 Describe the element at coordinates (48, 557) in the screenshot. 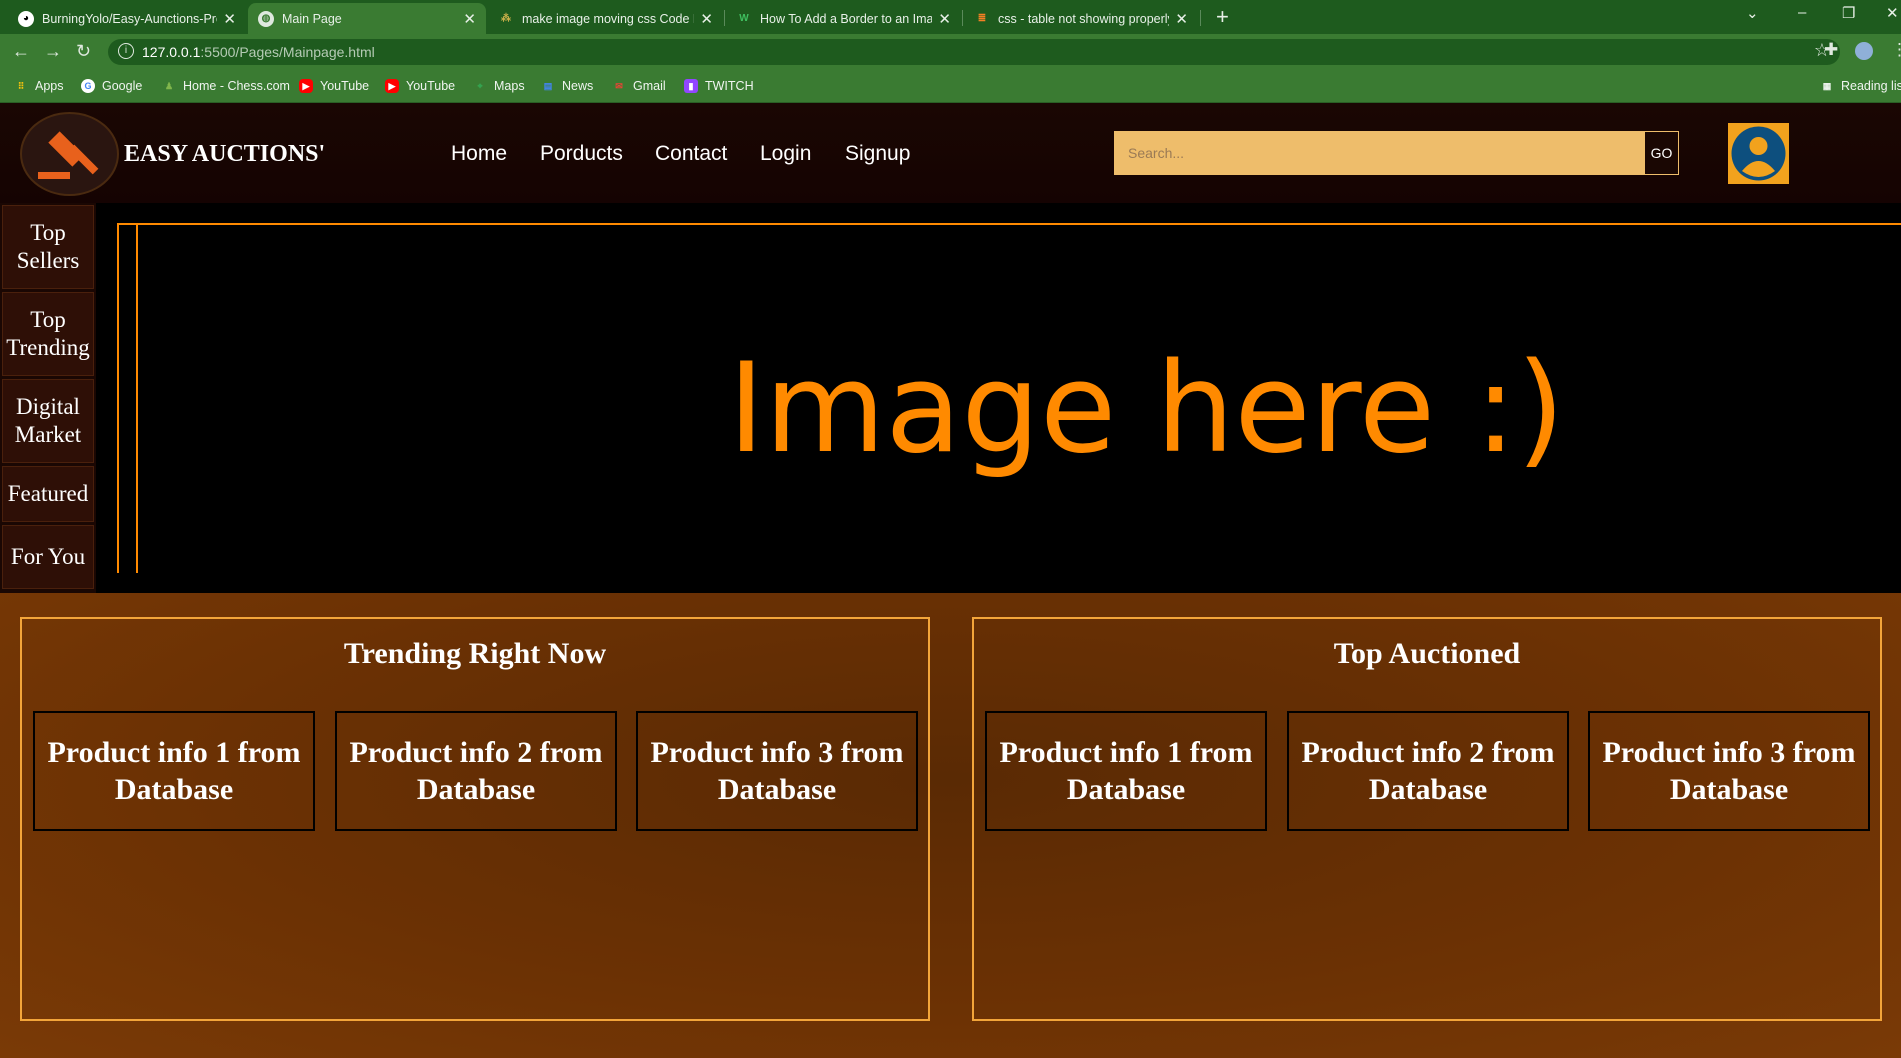

I see `sidebar-item-for-you: For You` at that location.